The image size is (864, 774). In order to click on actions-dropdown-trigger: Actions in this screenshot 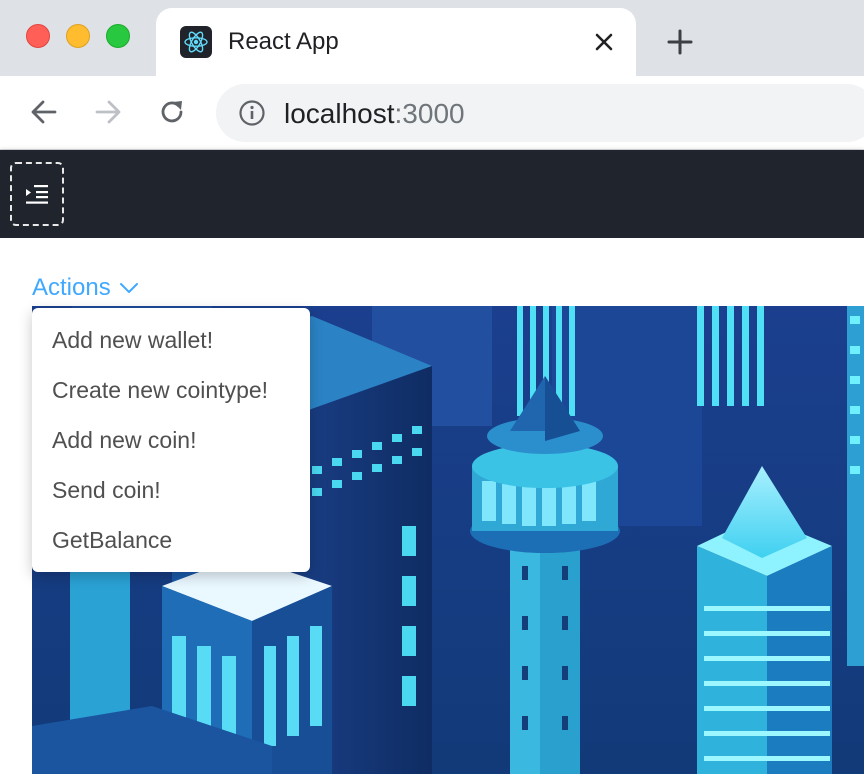, I will do `click(85, 288)`.